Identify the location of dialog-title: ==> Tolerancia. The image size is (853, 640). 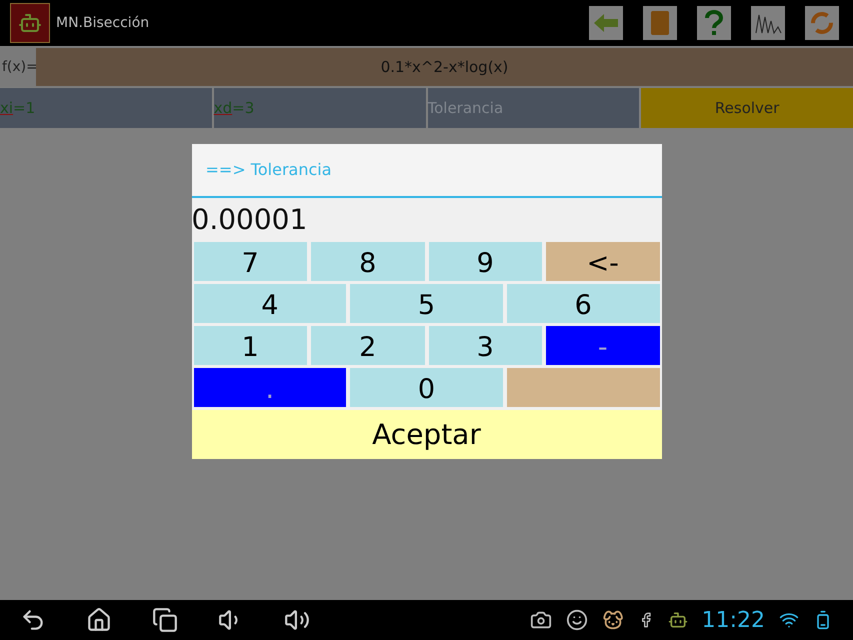
(269, 170).